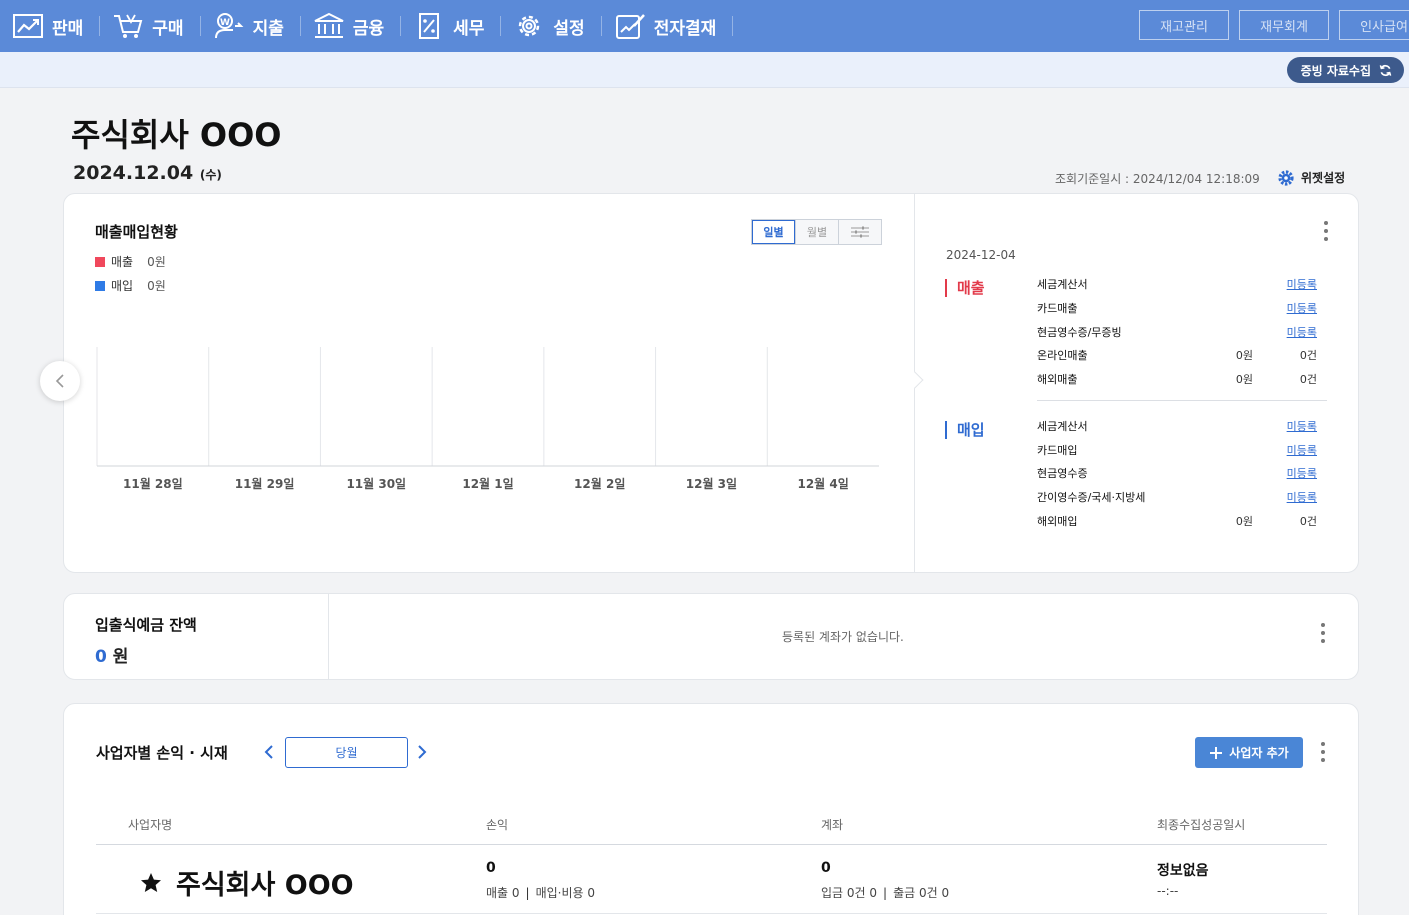 The height and width of the screenshot is (915, 1409). I want to click on nav-label: 설정, so click(569, 28).